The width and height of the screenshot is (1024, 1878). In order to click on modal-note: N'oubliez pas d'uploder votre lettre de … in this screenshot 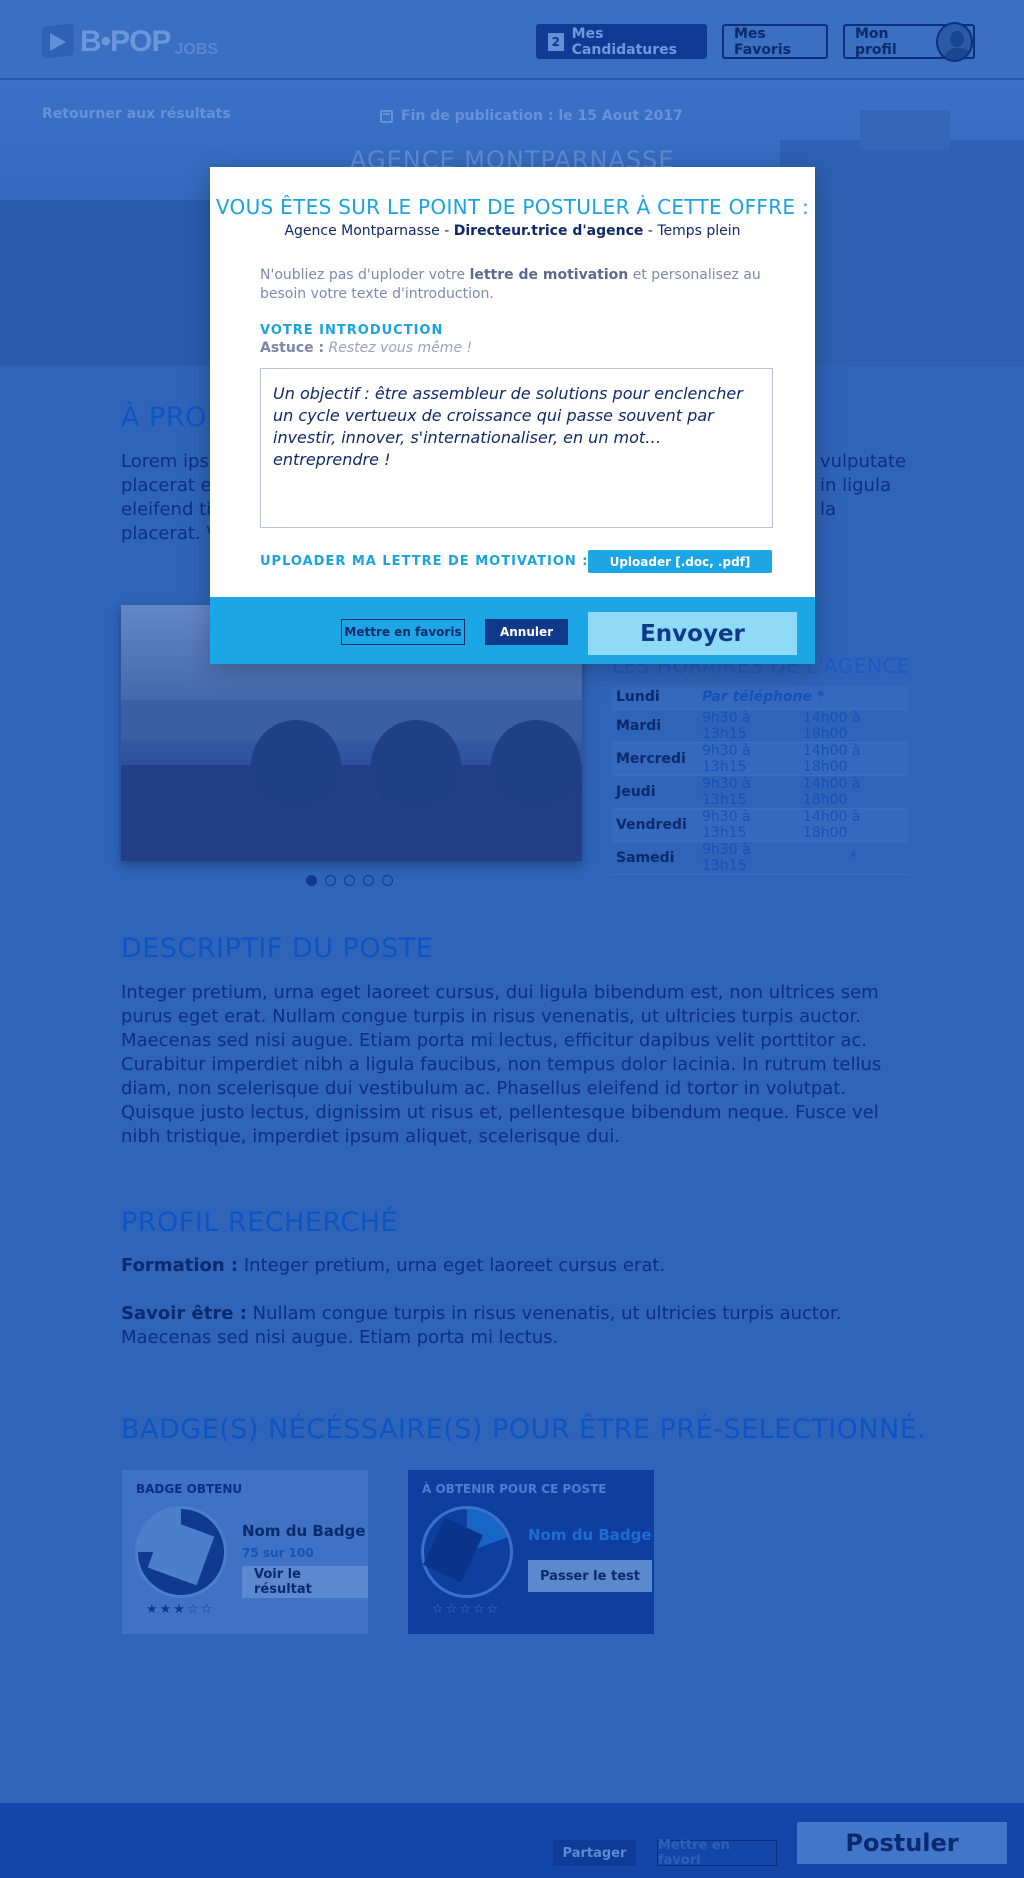, I will do `click(520, 285)`.